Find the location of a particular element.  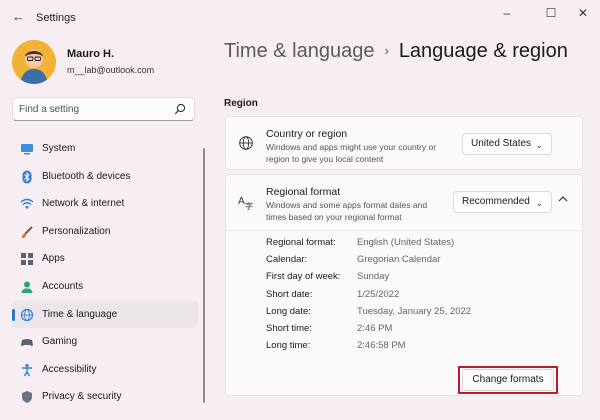

format-row: First day of week: Sunday is located at coordinates (416, 278).